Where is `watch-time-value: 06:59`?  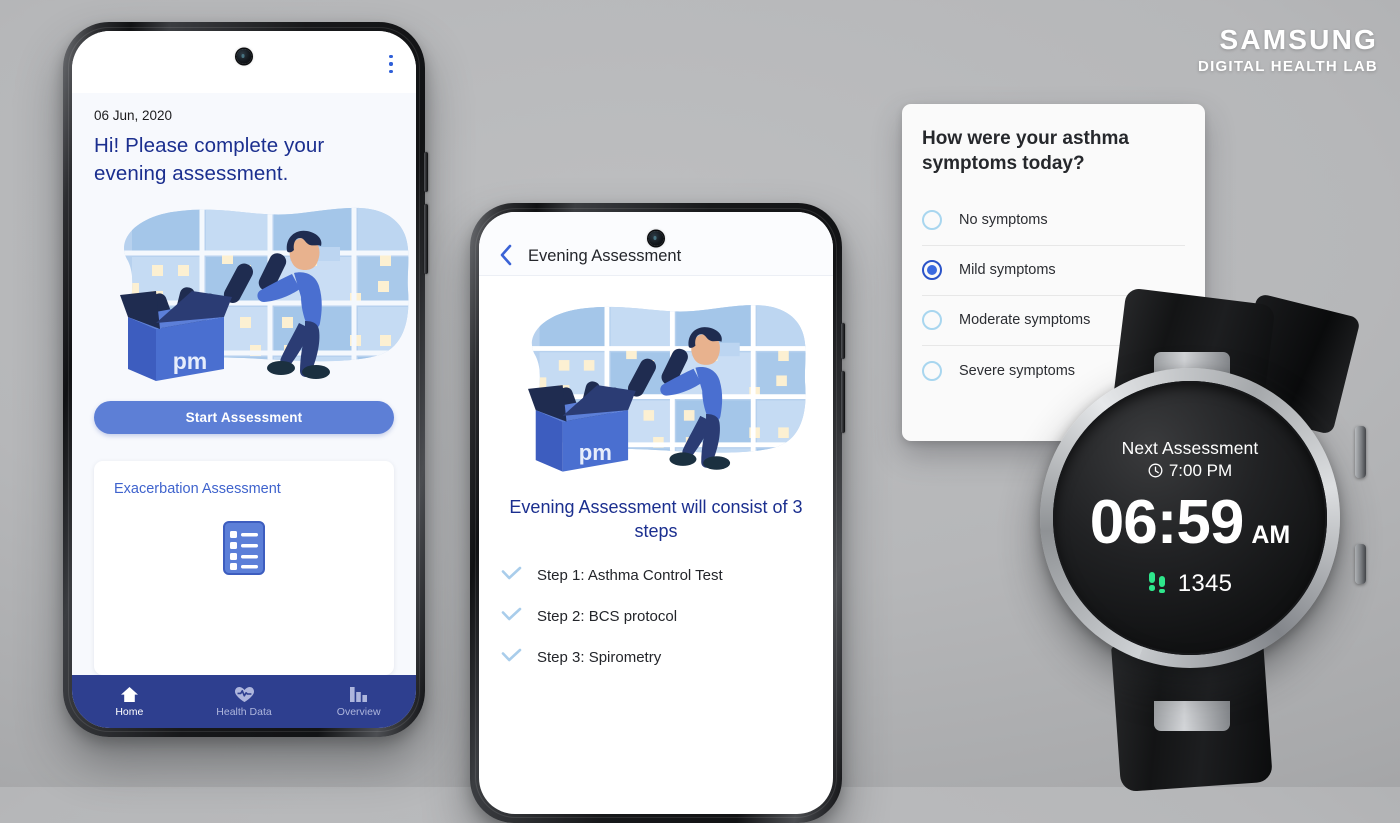
watch-time-value: 06:59 is located at coordinates (1167, 522).